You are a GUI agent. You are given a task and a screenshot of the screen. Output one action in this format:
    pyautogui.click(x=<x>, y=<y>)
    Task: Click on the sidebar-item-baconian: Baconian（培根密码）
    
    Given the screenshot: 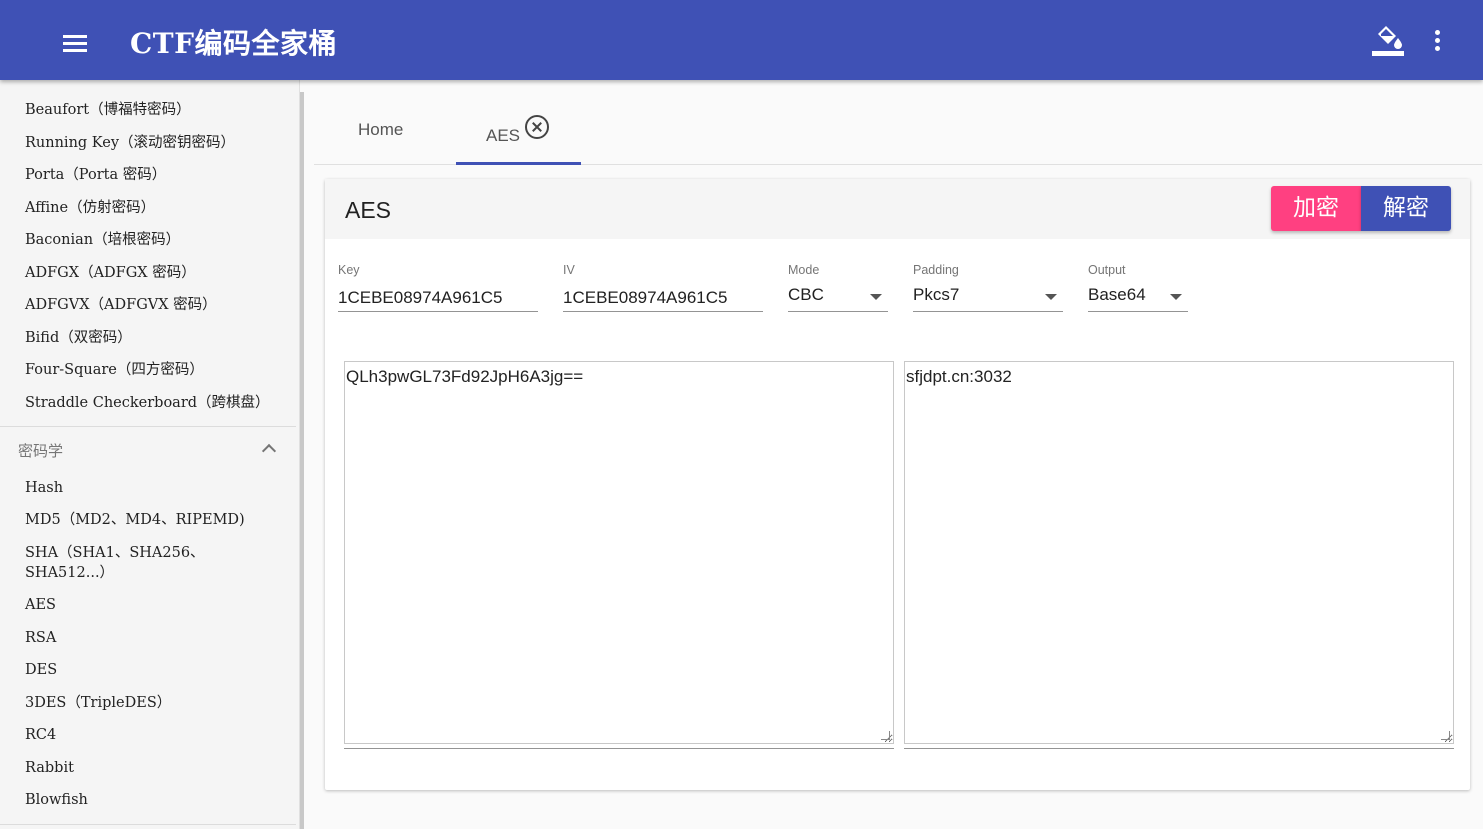 What is the action you would take?
    pyautogui.click(x=150, y=240)
    